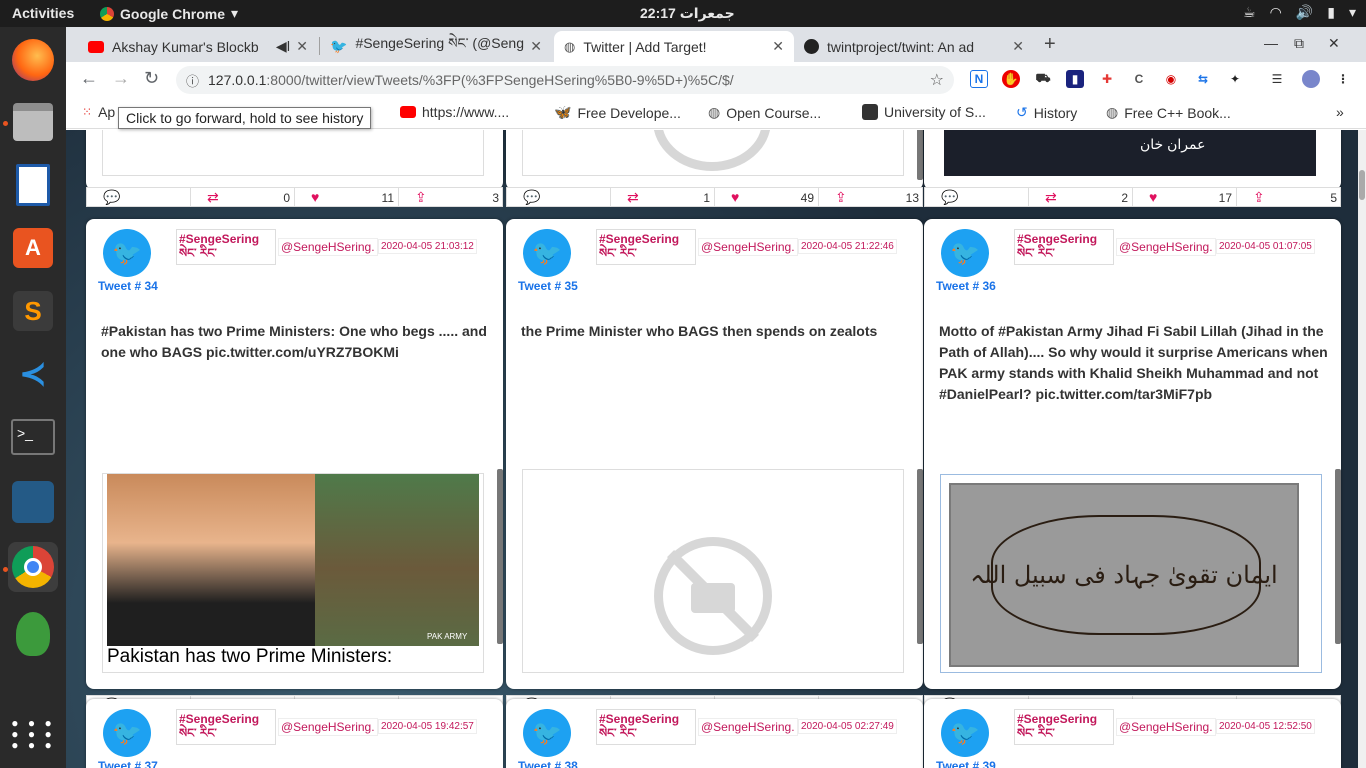 The image size is (1366, 768). I want to click on terminal-icon: >_, so click(33, 437).